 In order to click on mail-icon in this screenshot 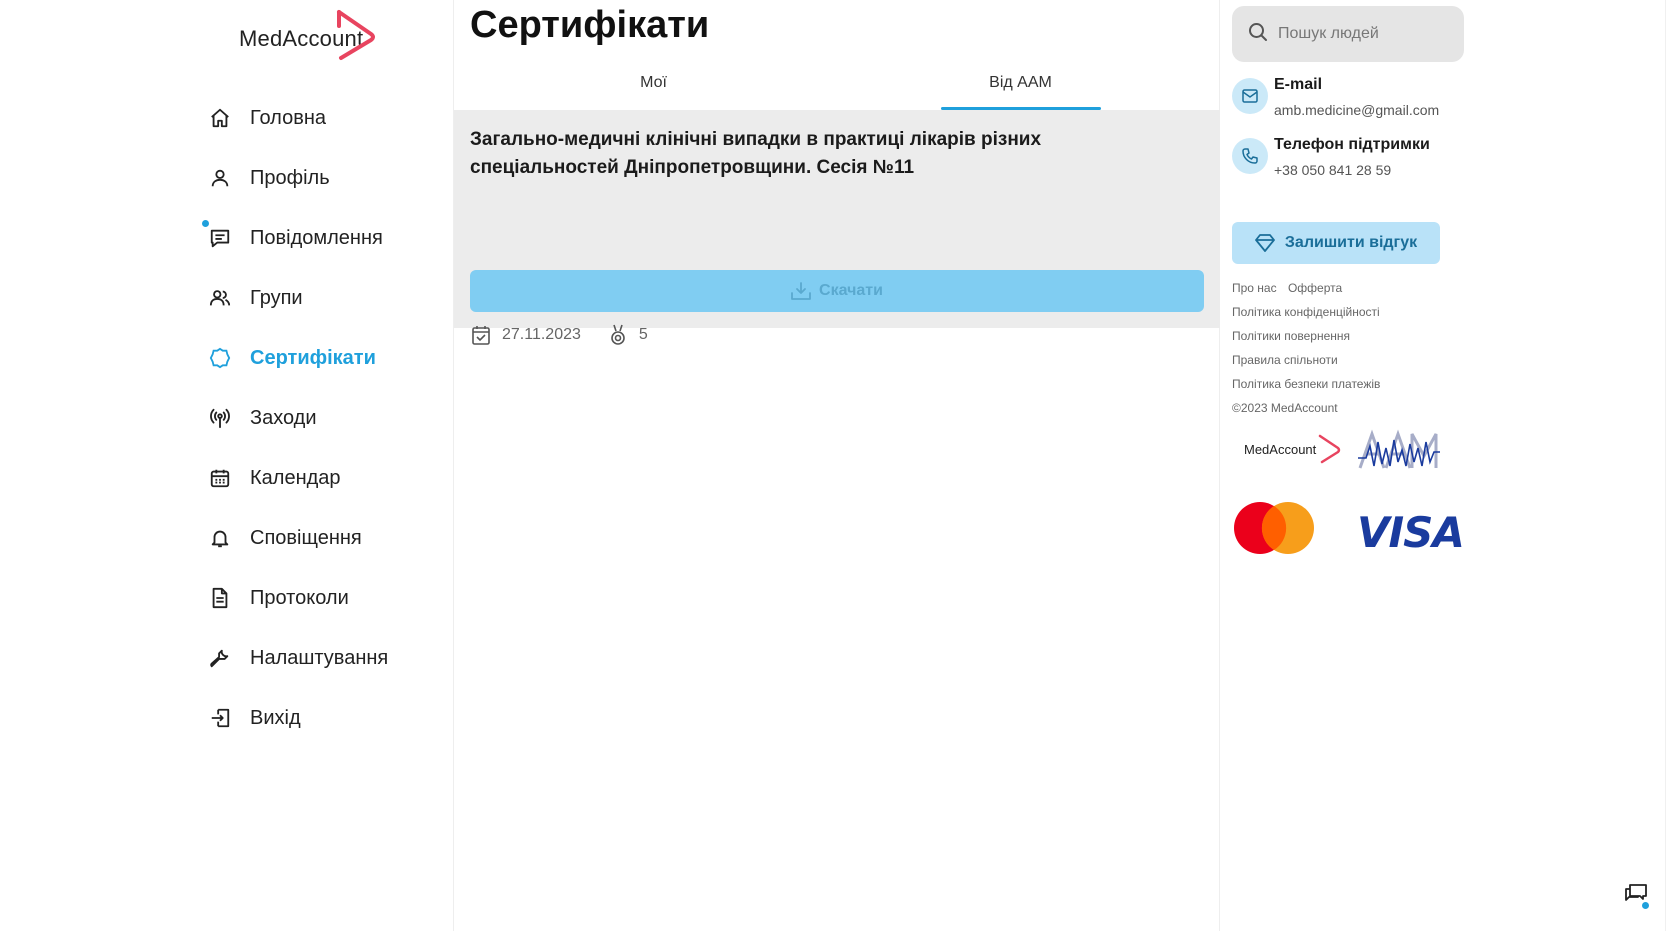, I will do `click(1250, 96)`.